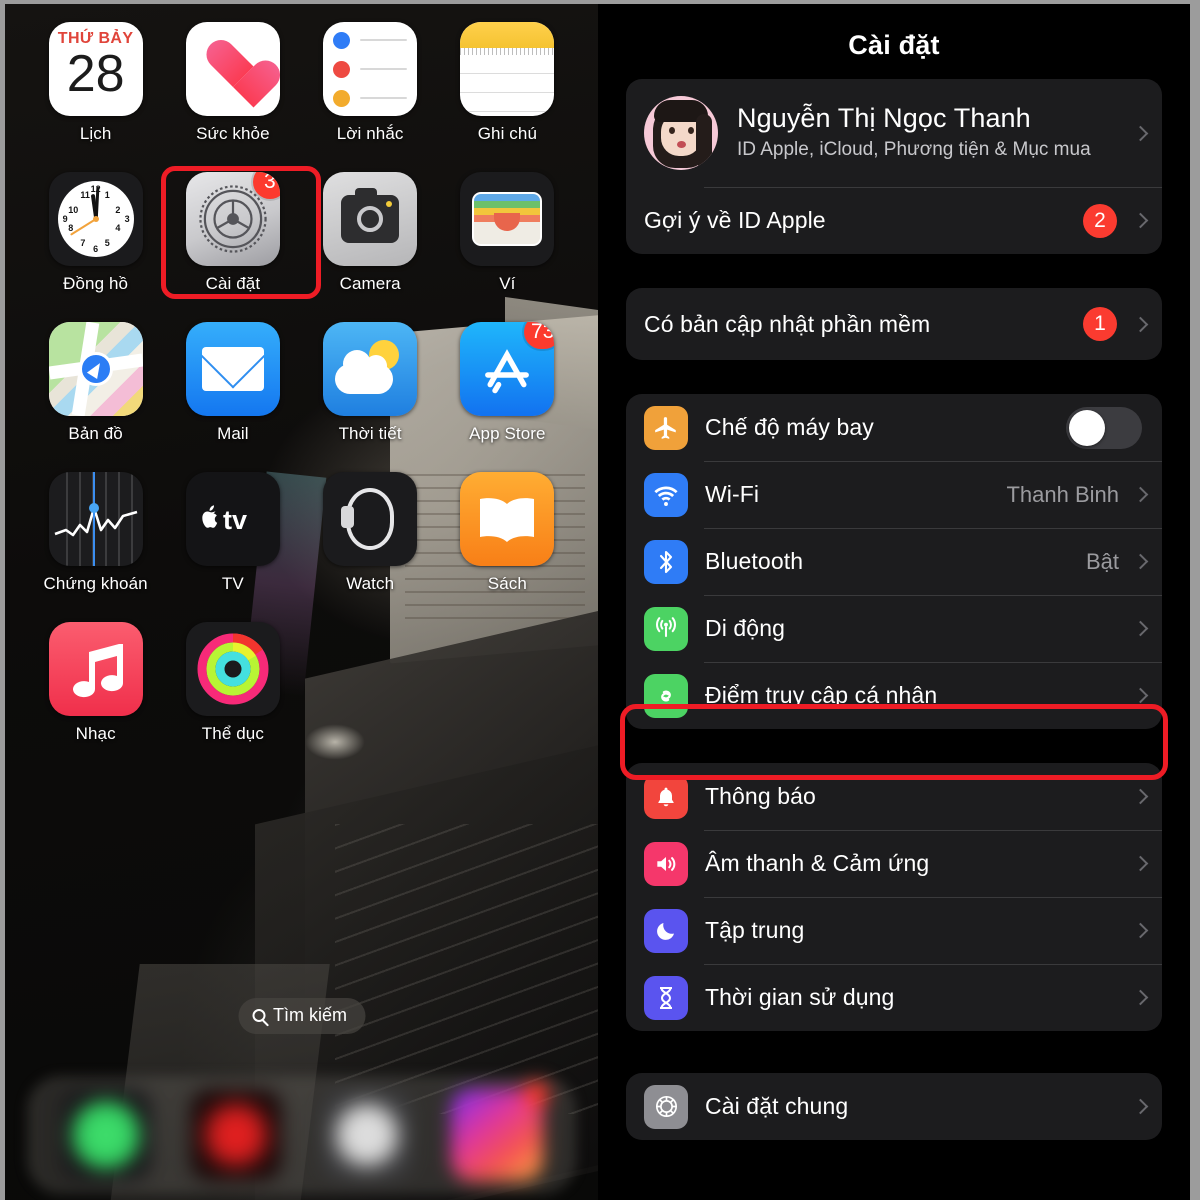 The width and height of the screenshot is (1200, 1200). Describe the element at coordinates (1102, 561) in the screenshot. I see `row-value: Bật` at that location.